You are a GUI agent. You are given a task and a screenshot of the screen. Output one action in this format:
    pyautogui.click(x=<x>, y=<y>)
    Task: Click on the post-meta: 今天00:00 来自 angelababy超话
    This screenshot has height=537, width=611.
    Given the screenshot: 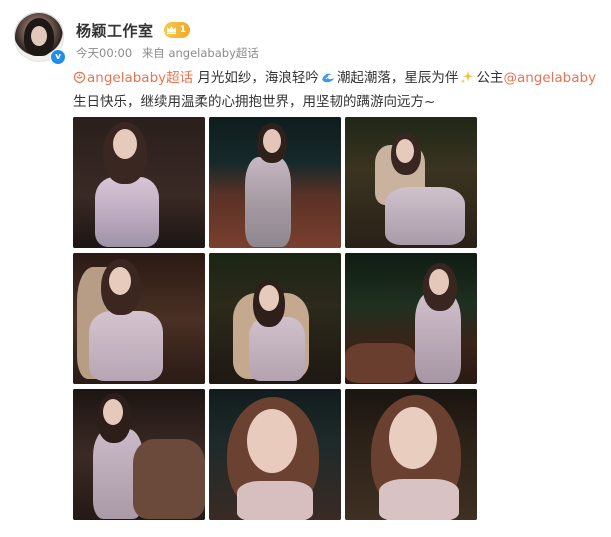 What is the action you would take?
    pyautogui.click(x=170, y=53)
    